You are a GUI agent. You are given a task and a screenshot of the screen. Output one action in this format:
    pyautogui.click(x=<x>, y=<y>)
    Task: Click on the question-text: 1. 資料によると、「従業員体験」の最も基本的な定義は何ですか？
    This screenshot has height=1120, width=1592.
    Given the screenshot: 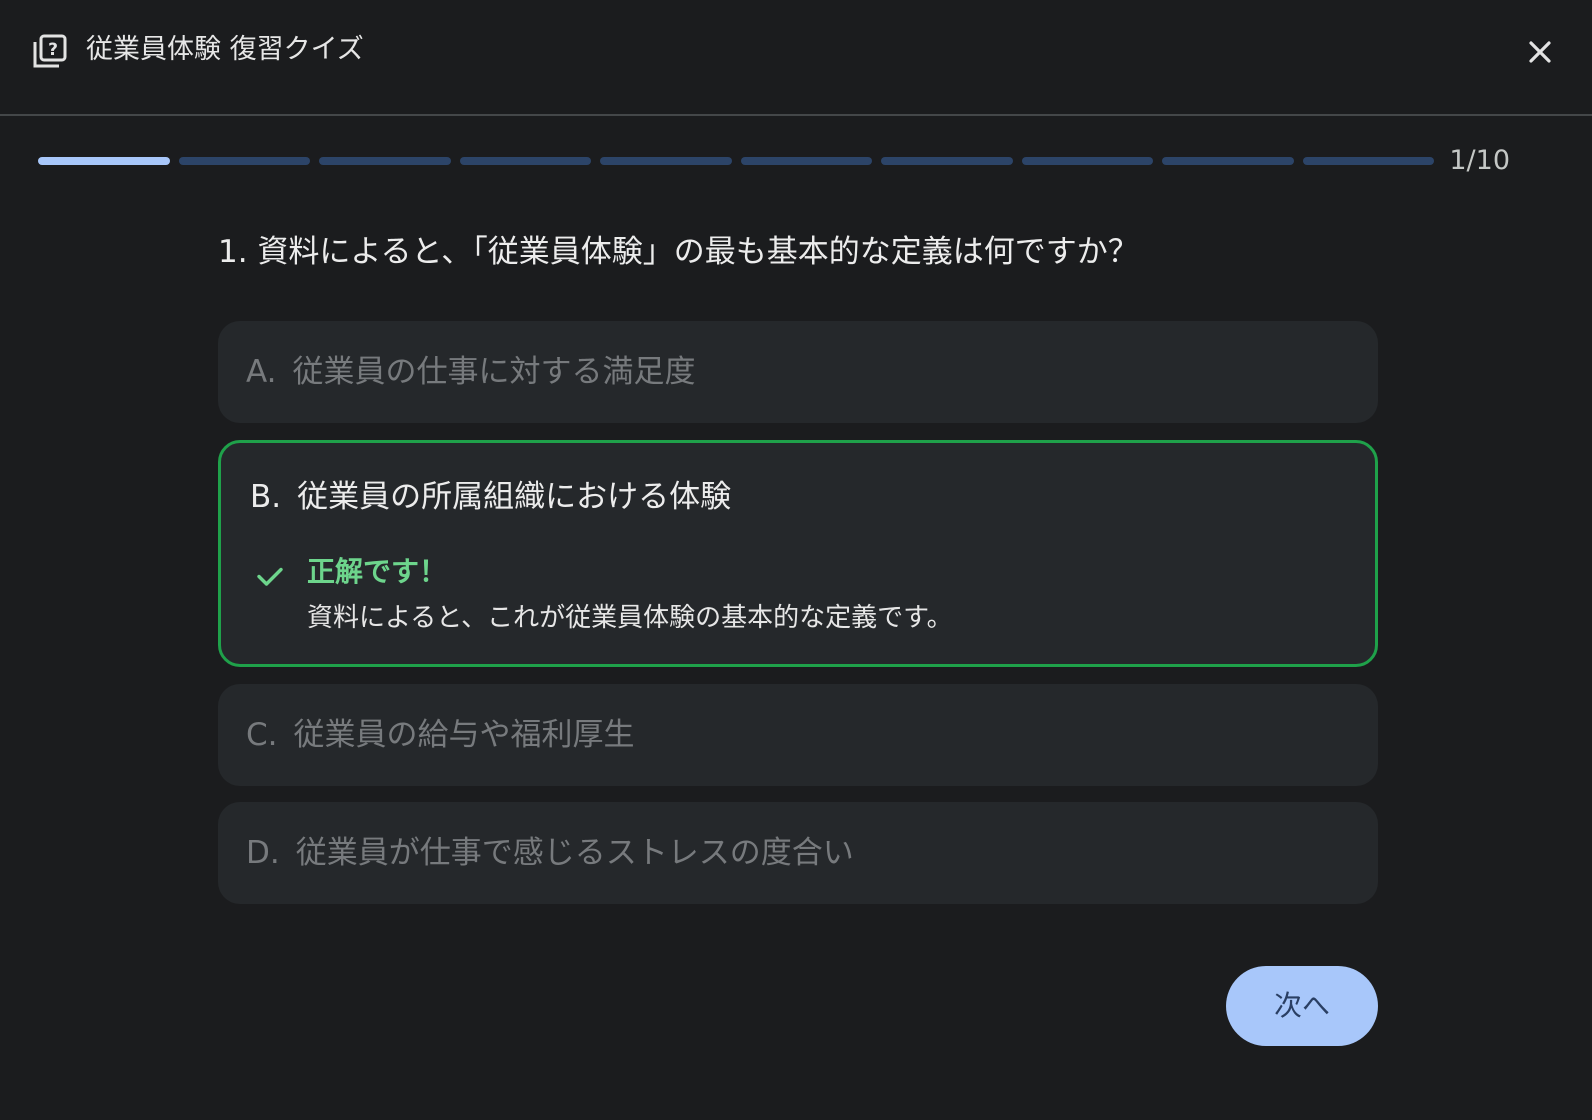 What is the action you would take?
    pyautogui.click(x=798, y=252)
    